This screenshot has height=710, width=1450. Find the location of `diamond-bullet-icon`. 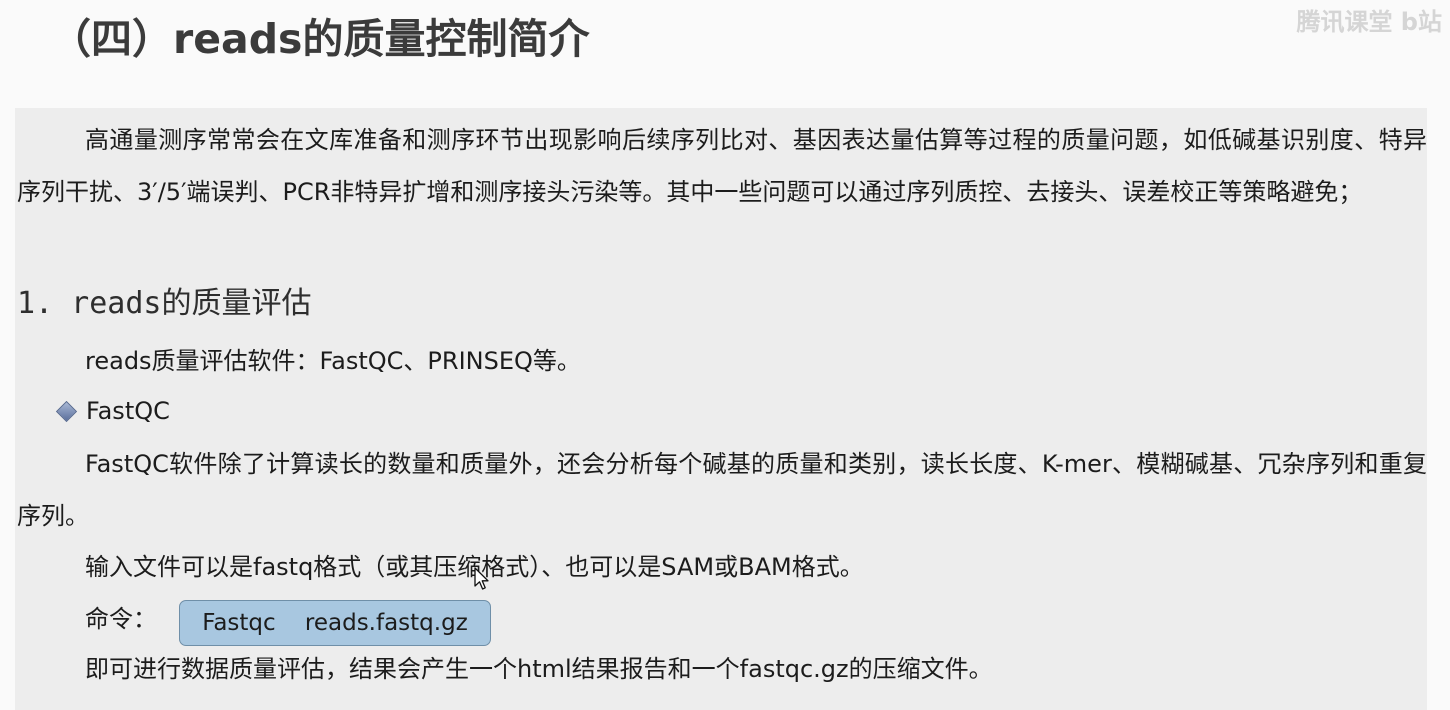

diamond-bullet-icon is located at coordinates (66, 411).